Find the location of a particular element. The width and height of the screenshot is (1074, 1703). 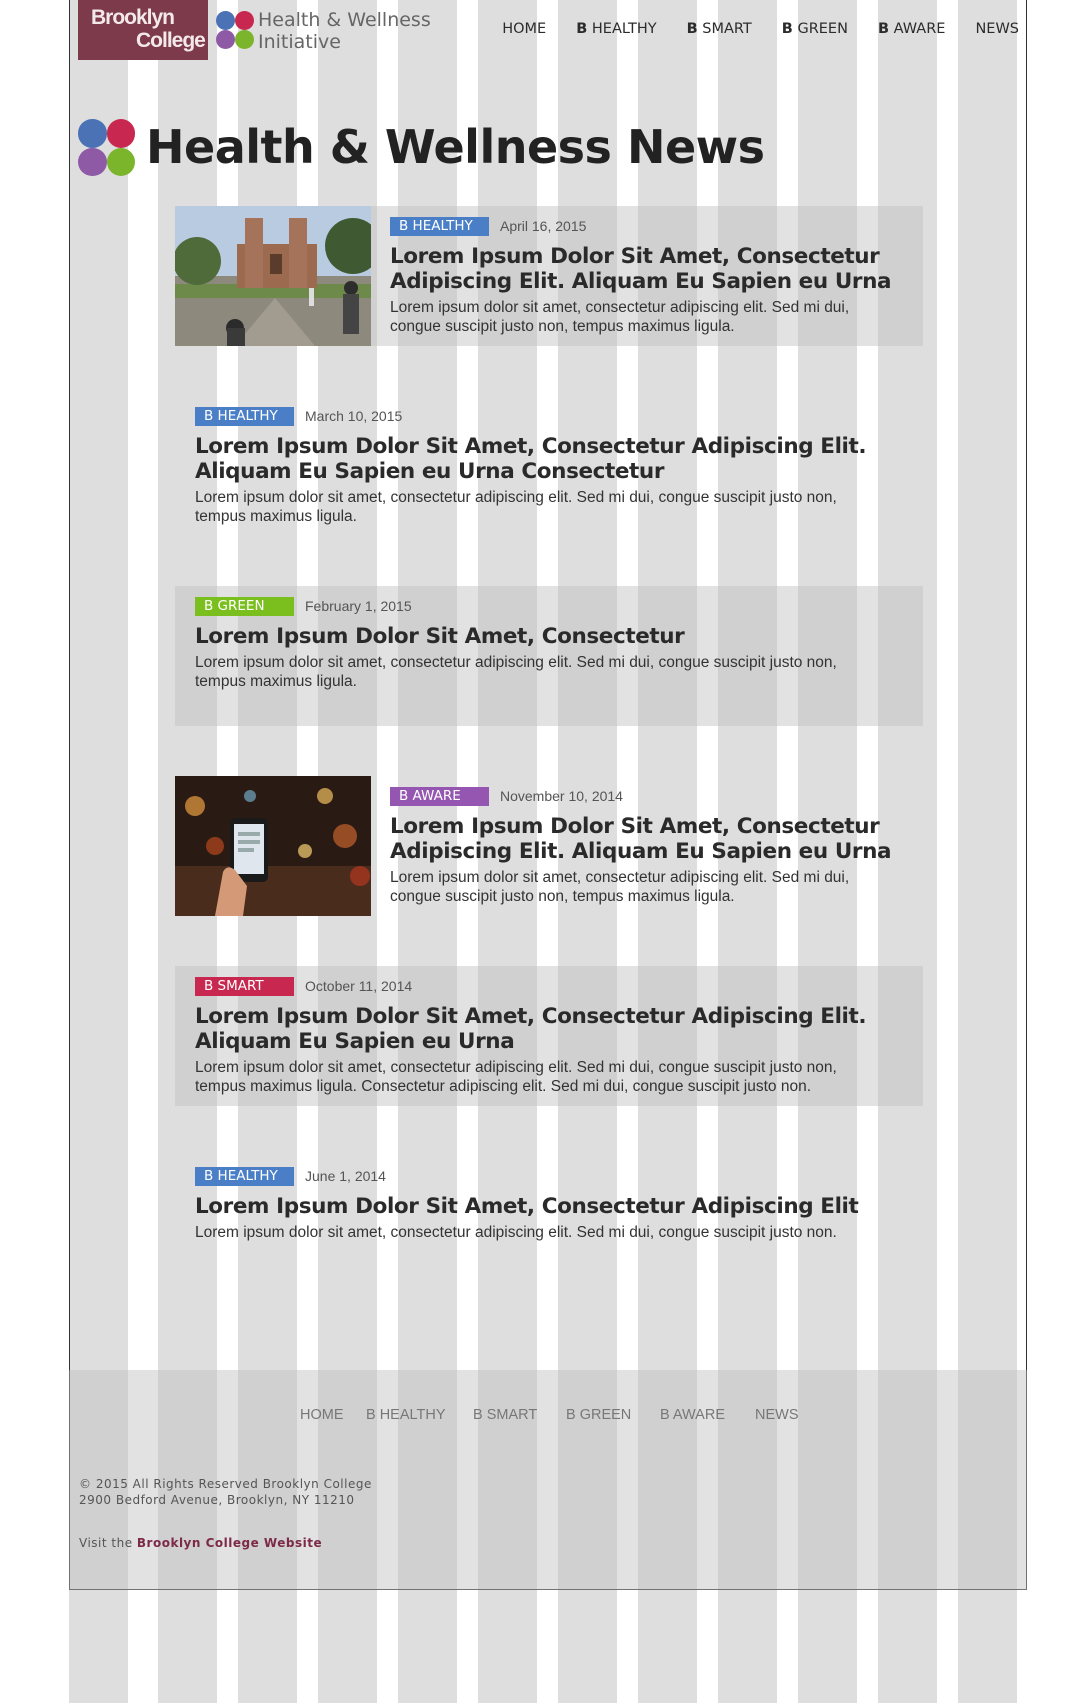

article-date: February 1, 2015 is located at coordinates (358, 606).